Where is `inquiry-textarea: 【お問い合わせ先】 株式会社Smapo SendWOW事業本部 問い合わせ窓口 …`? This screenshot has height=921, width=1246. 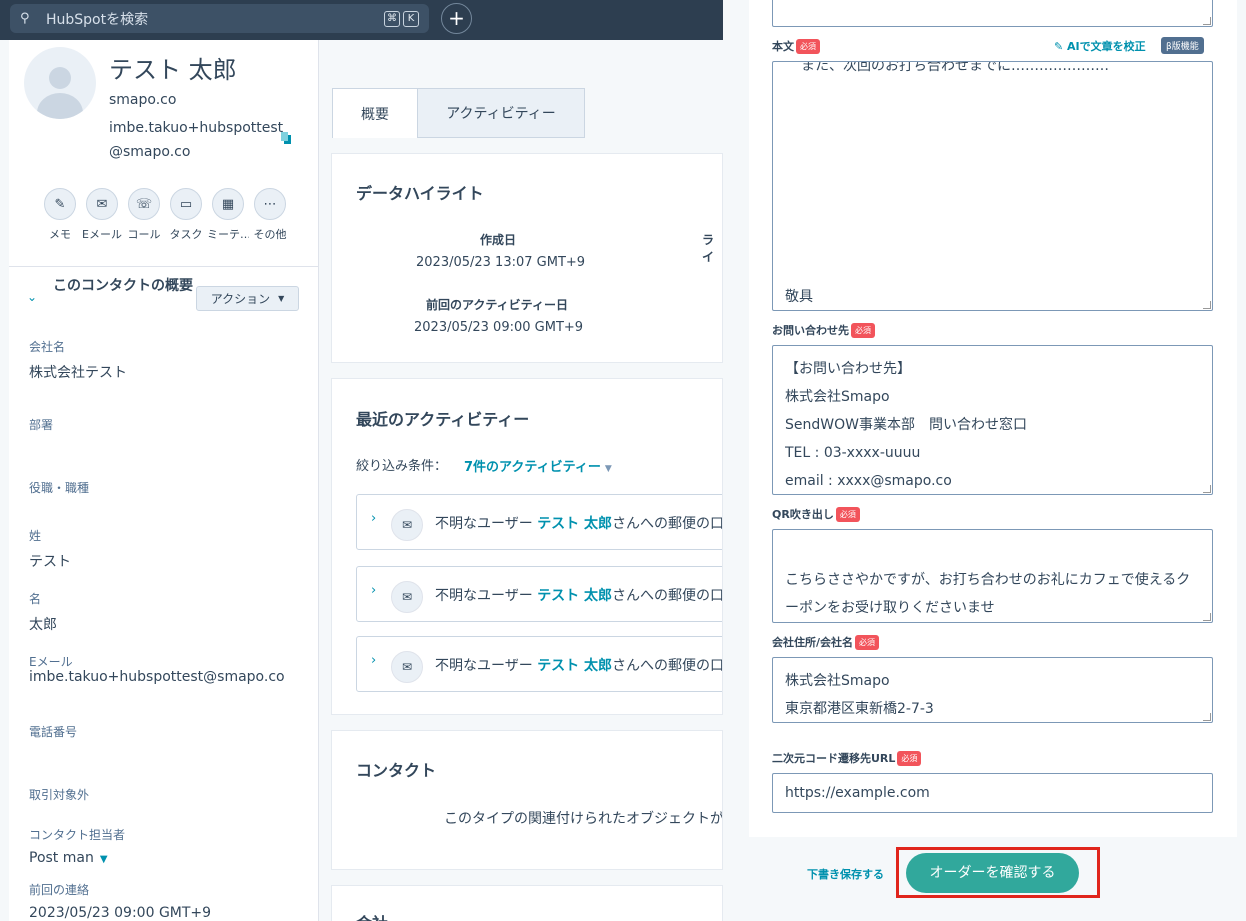 inquiry-textarea: 【お問い合わせ先】 株式会社Smapo SendWOW事業本部 問い合わせ窓口 … is located at coordinates (992, 420).